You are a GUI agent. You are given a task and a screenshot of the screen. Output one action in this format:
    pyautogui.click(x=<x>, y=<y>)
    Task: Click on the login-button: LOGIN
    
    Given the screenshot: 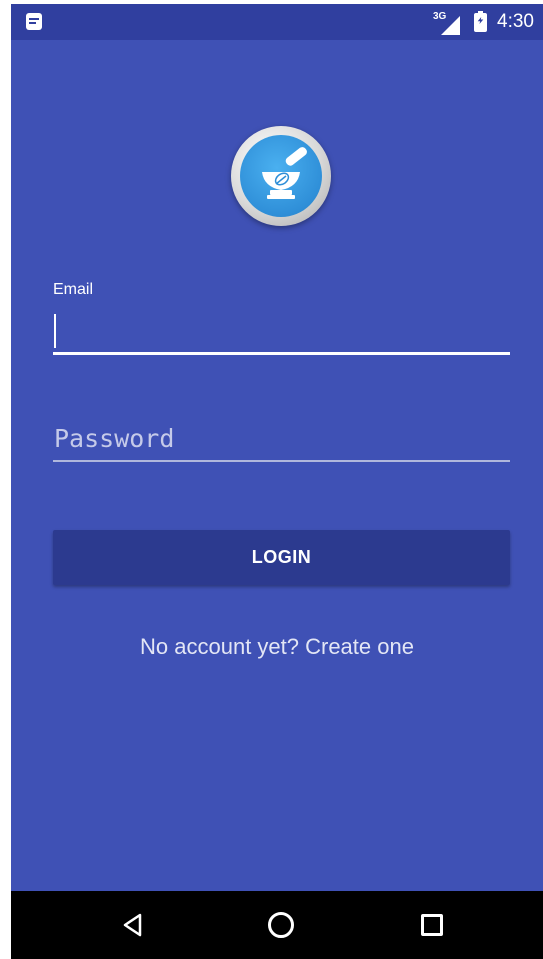 What is the action you would take?
    pyautogui.click(x=281, y=557)
    